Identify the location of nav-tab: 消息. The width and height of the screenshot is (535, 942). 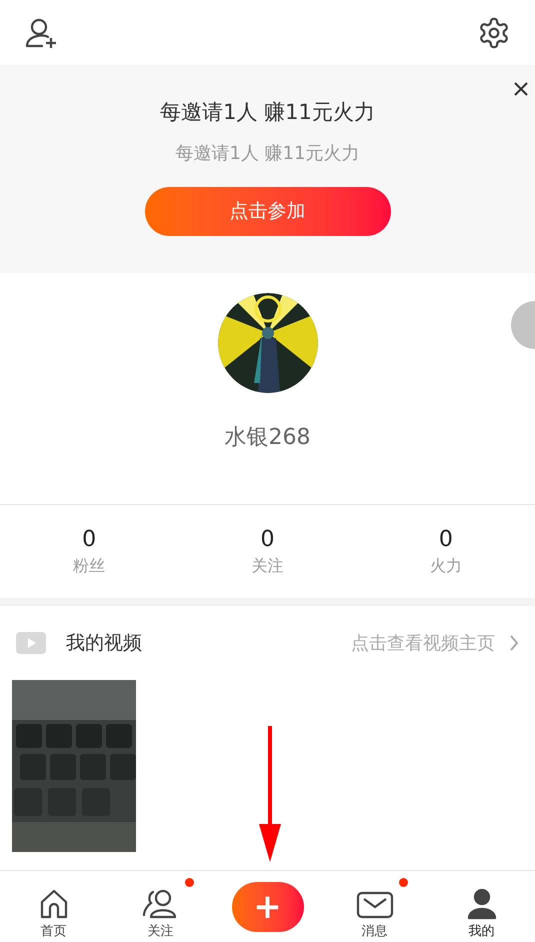
(374, 907).